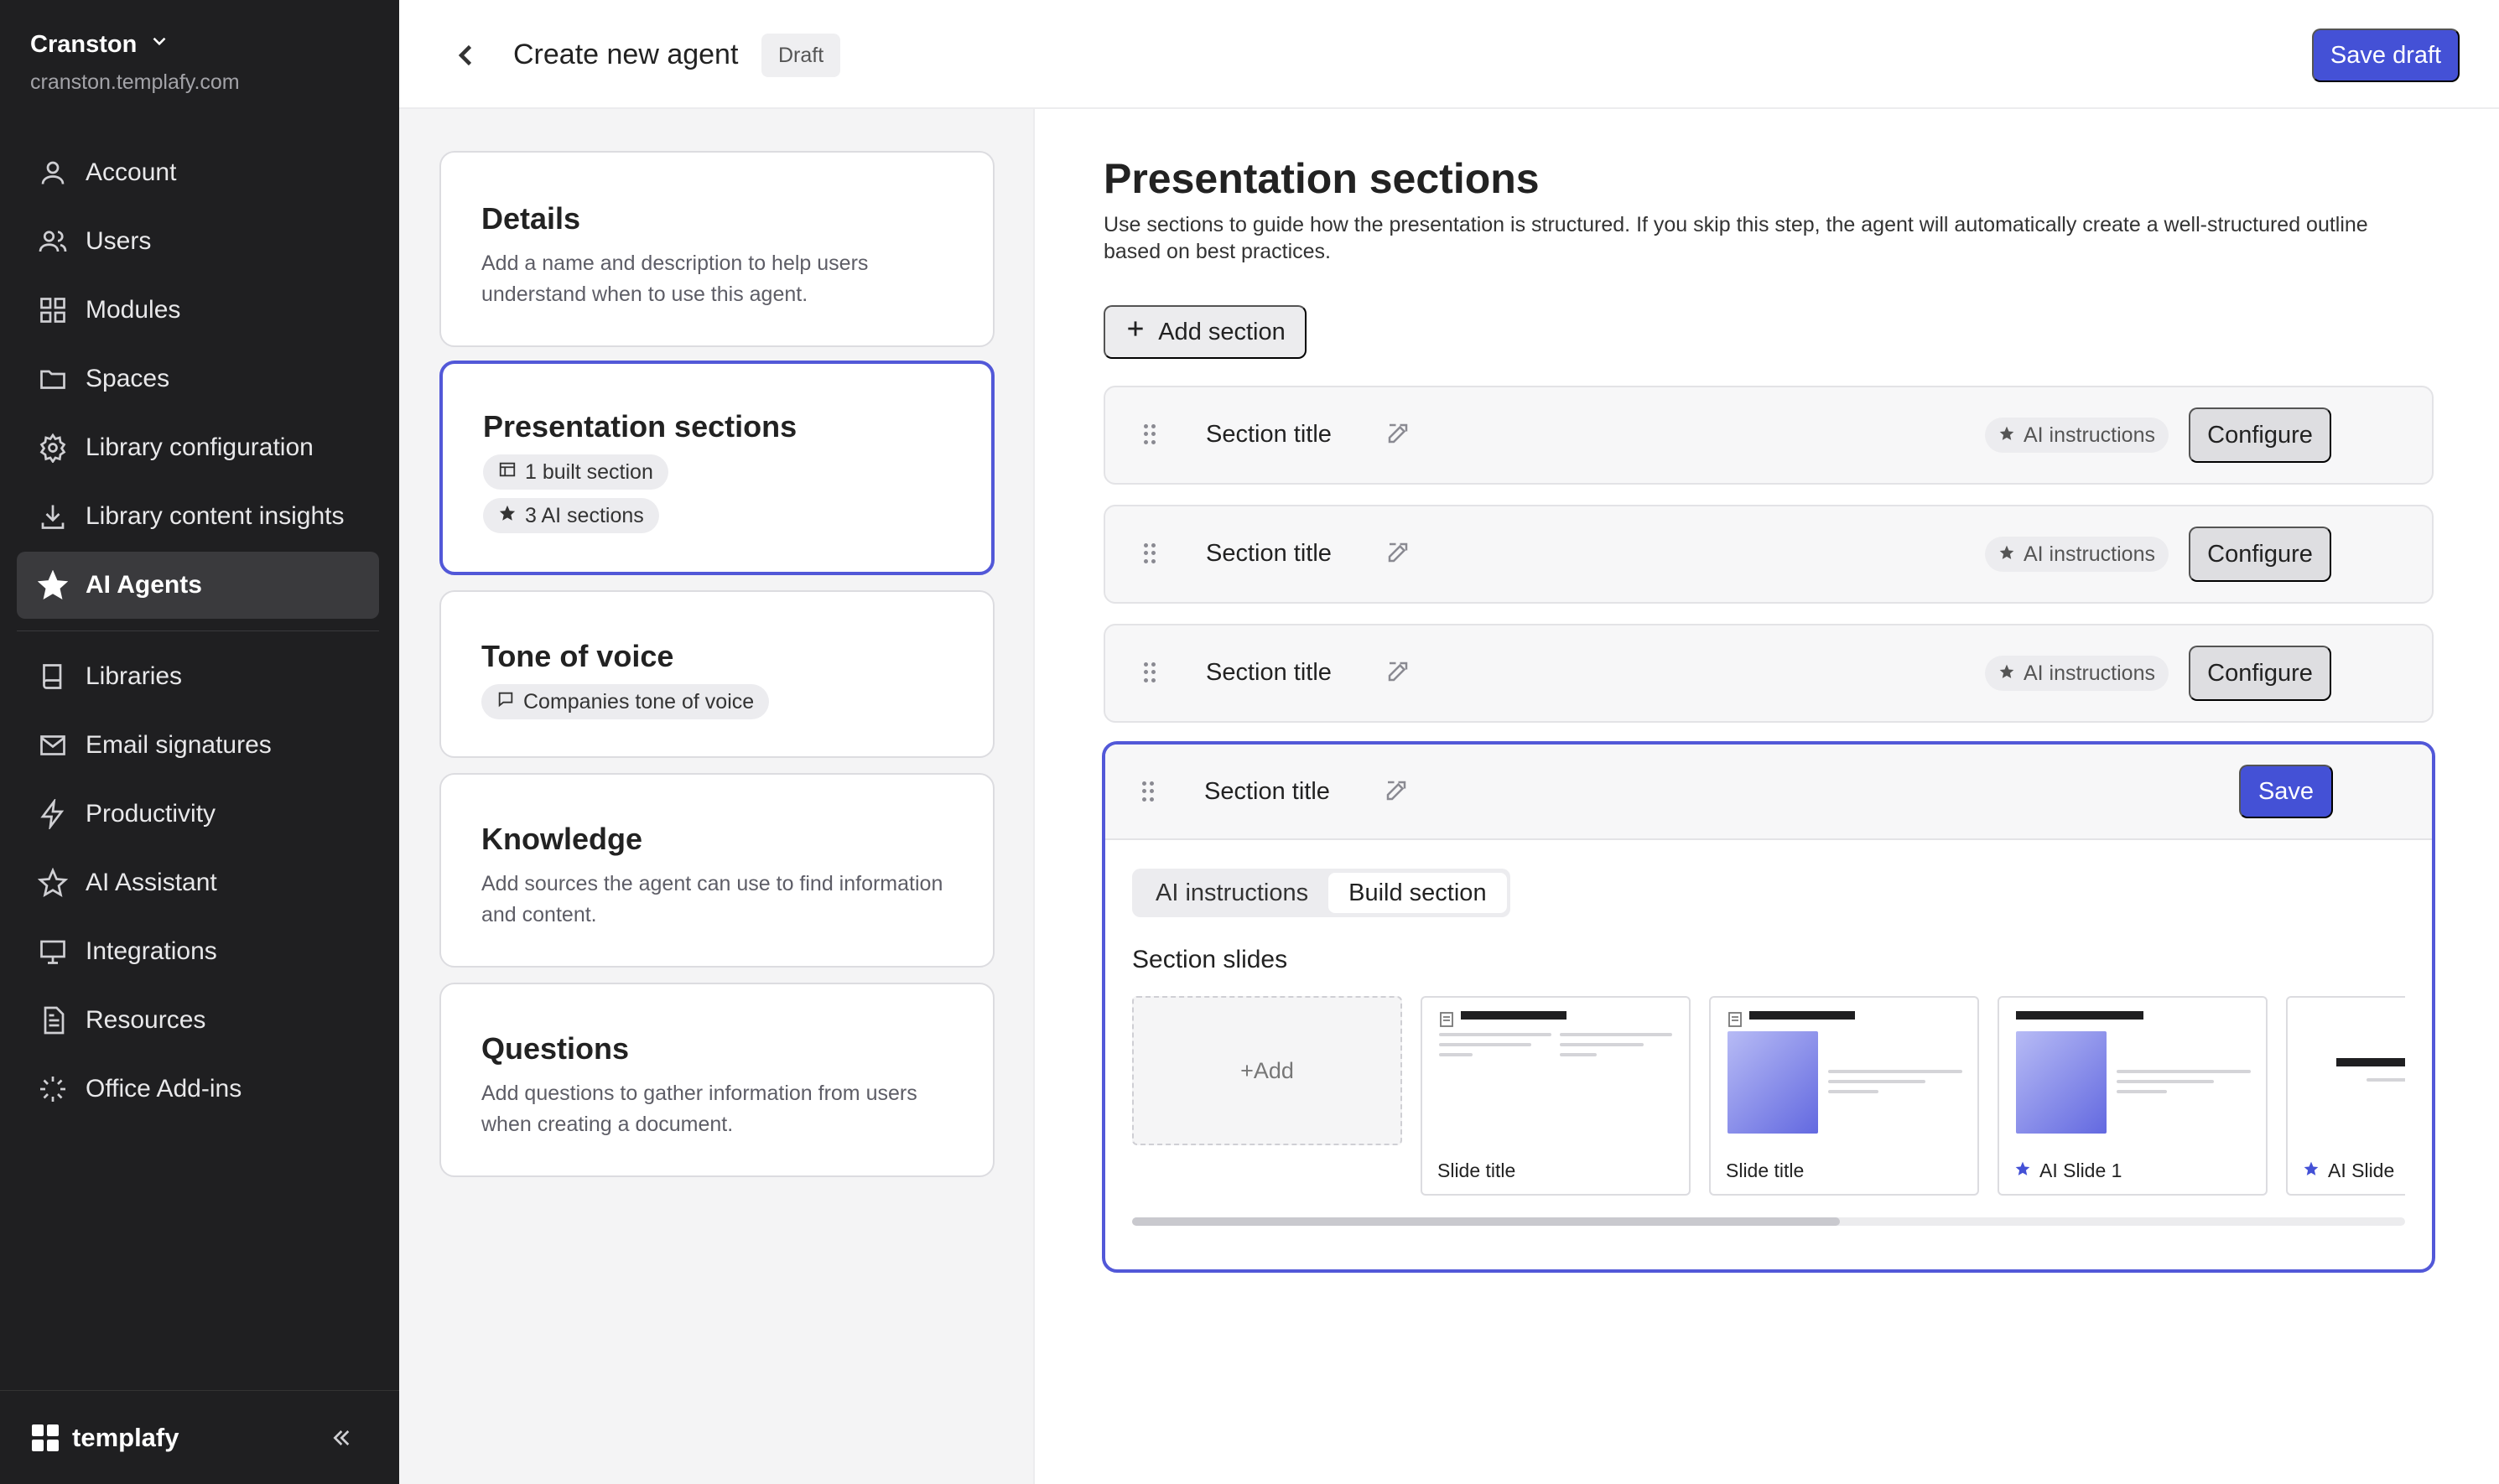 The width and height of the screenshot is (2499, 1484). Describe the element at coordinates (53, 677) in the screenshot. I see `book-icon` at that location.